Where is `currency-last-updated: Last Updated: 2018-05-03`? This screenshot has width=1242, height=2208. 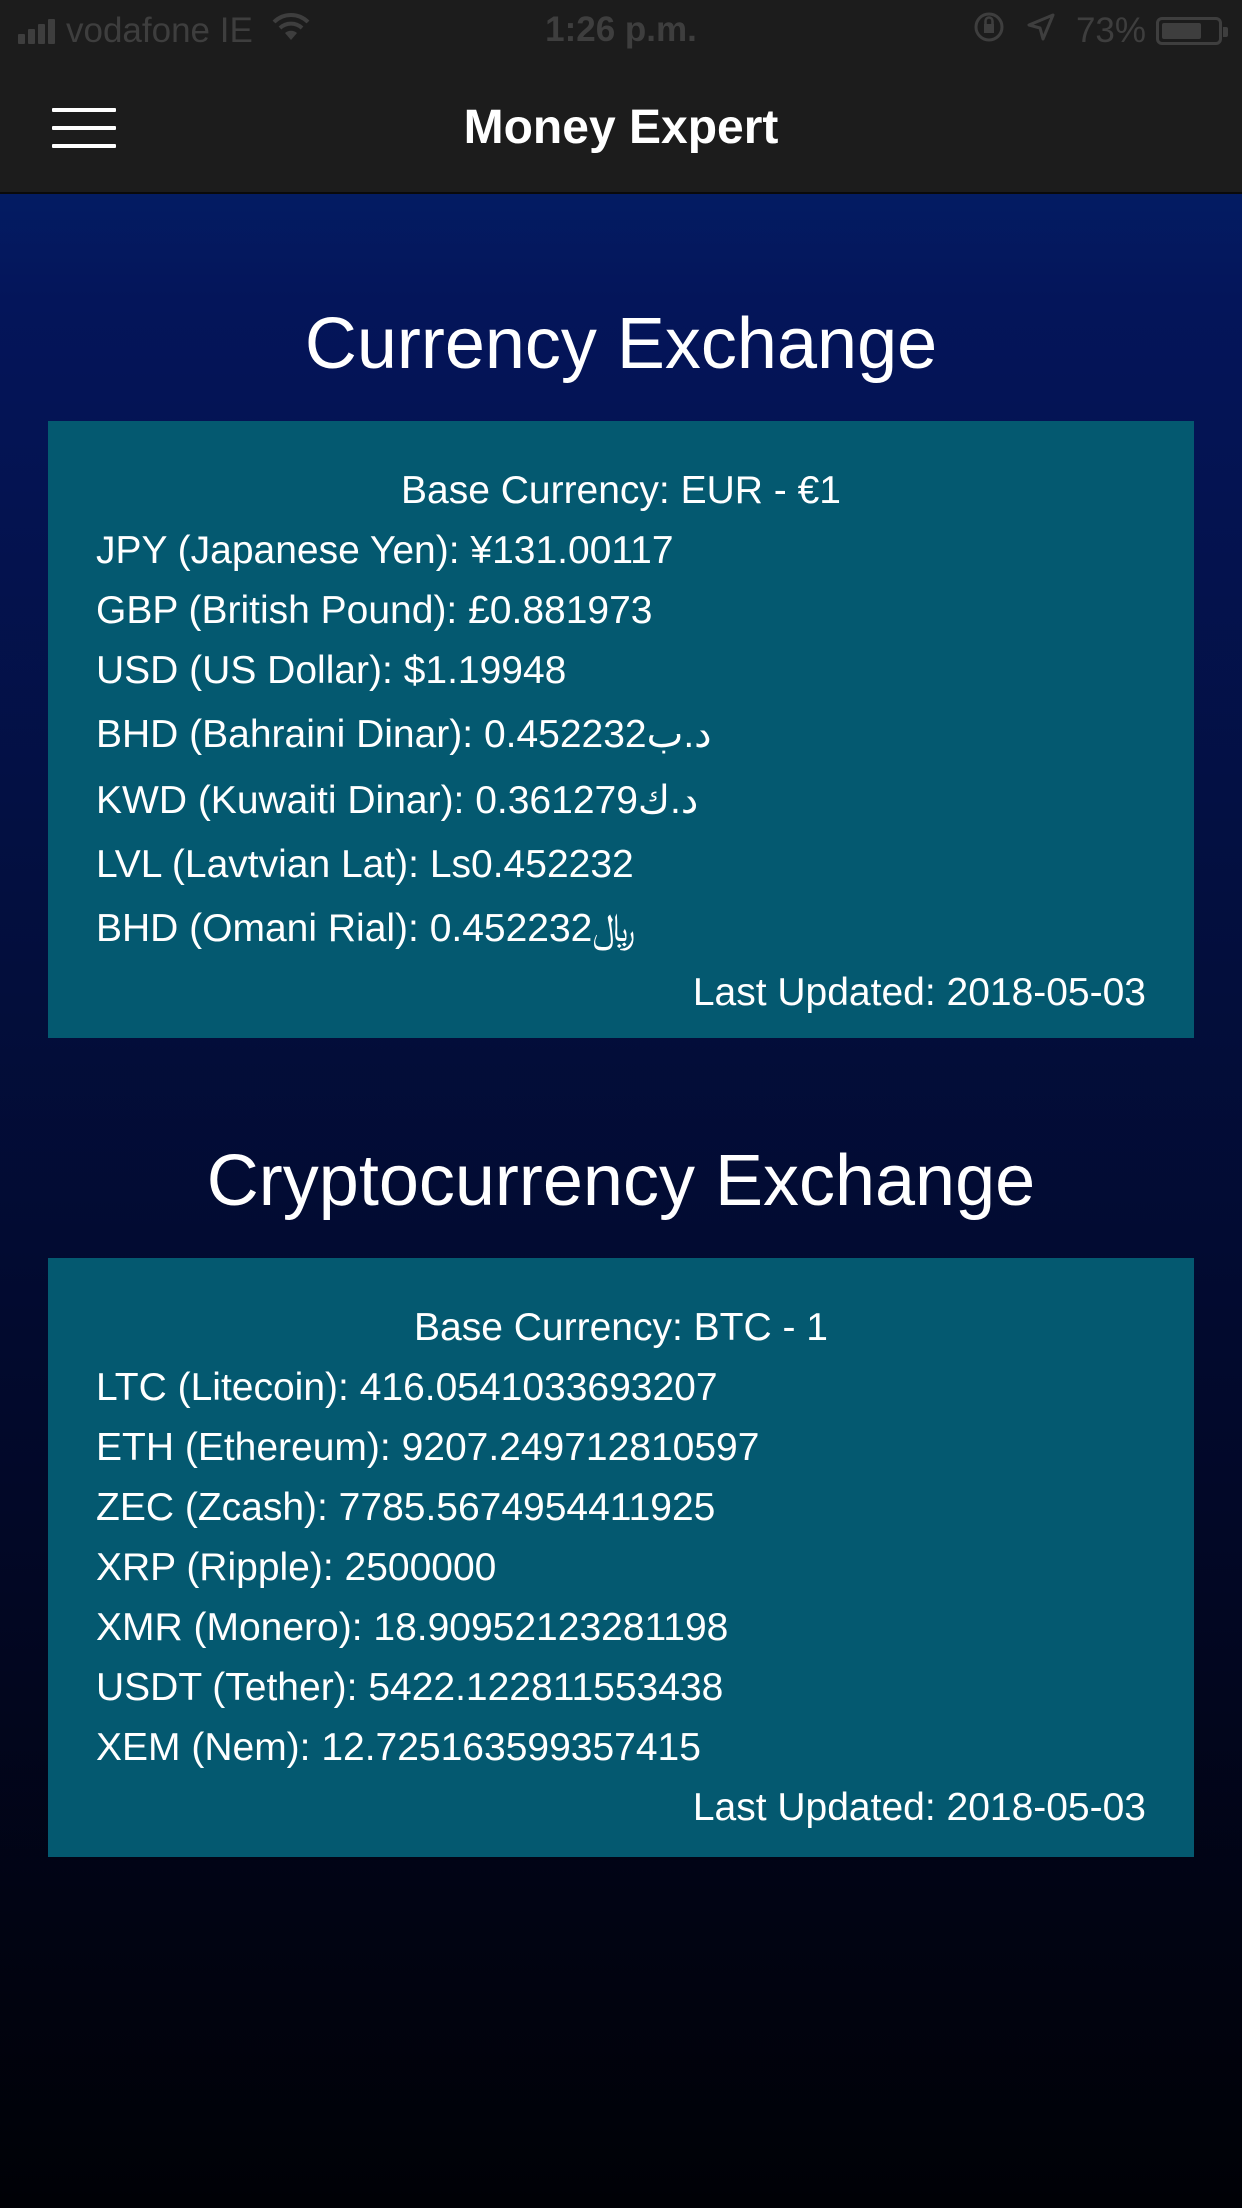
currency-last-updated: Last Updated: 2018-05-03 is located at coordinates (919, 992).